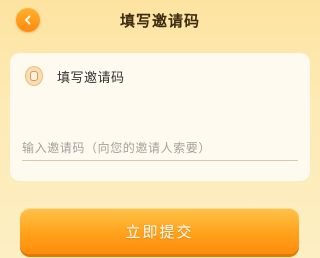 Image resolution: width=320 pixels, height=258 pixels. I want to click on card-header: 填写邀请码, so click(75, 76).